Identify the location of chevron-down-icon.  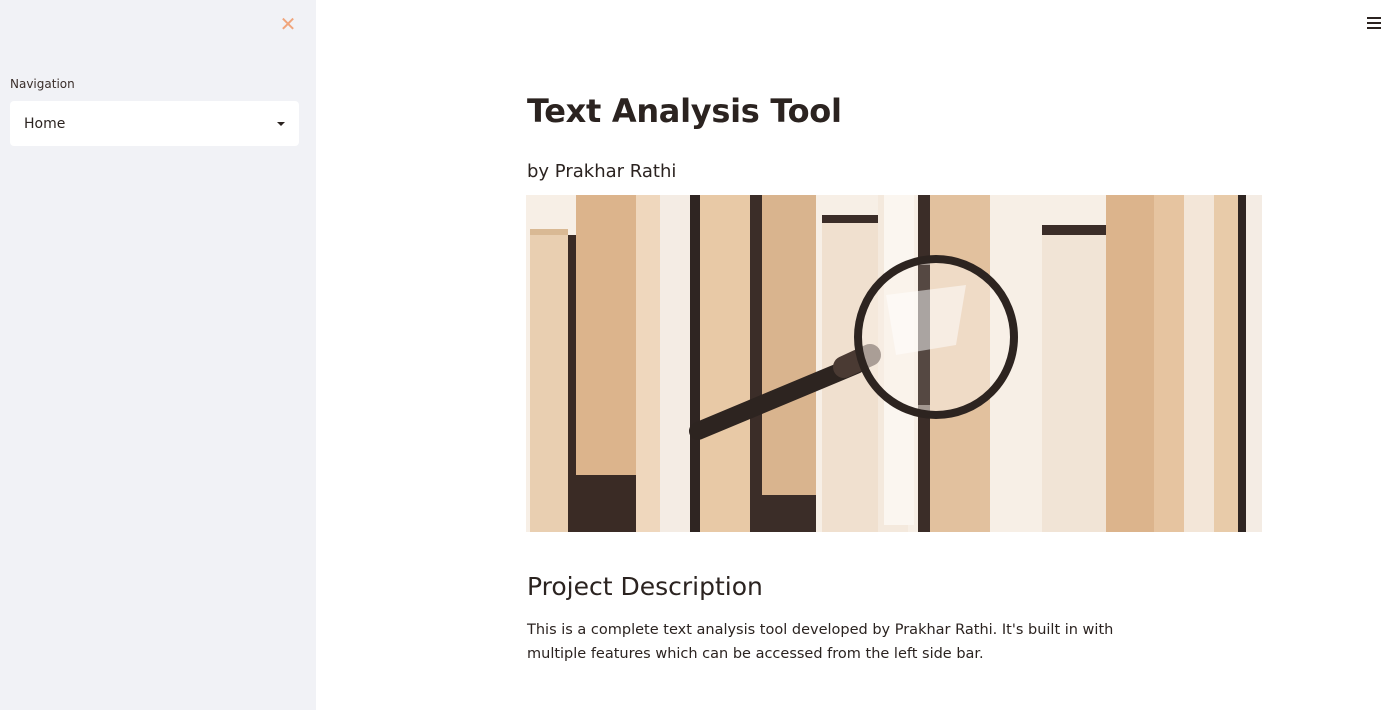
(281, 123).